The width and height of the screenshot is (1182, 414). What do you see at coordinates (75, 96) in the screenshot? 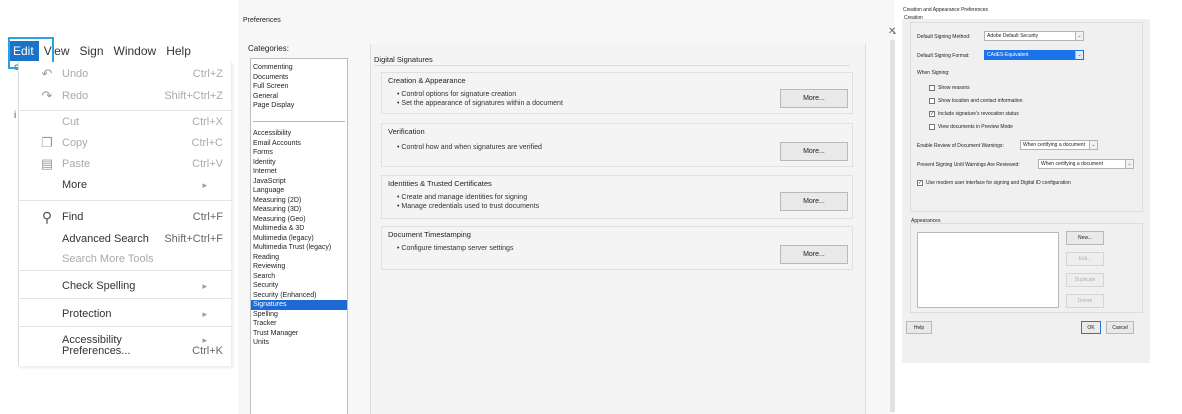
I see `menu-item-label: Redo` at bounding box center [75, 96].